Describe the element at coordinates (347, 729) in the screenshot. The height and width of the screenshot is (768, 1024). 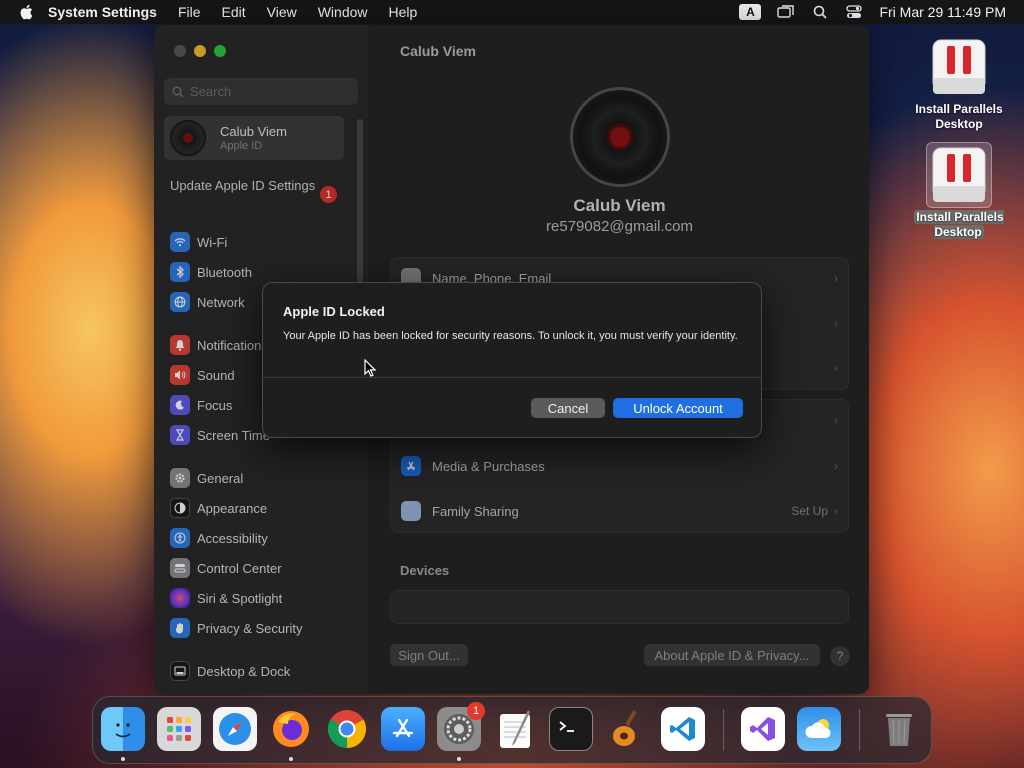
I see `chrome-icon` at that location.